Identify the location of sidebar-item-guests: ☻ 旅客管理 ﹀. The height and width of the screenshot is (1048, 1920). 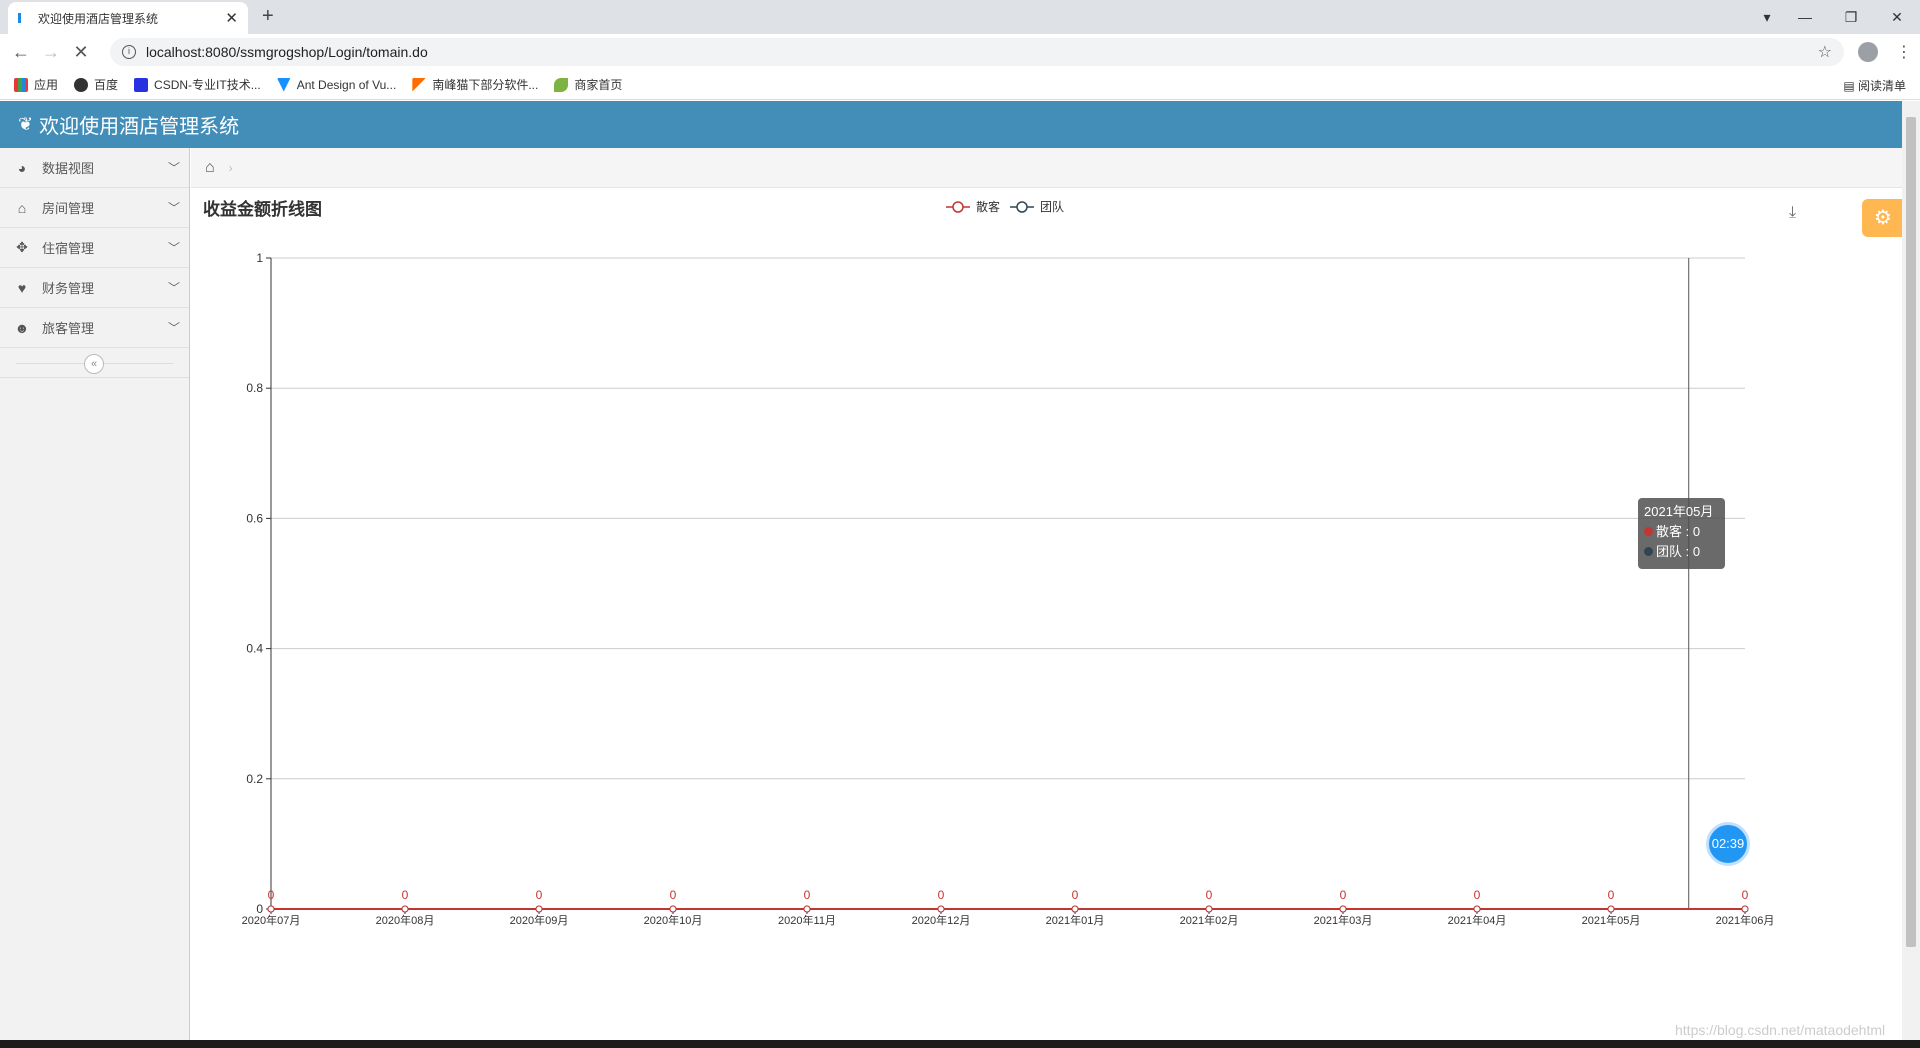
(94, 328).